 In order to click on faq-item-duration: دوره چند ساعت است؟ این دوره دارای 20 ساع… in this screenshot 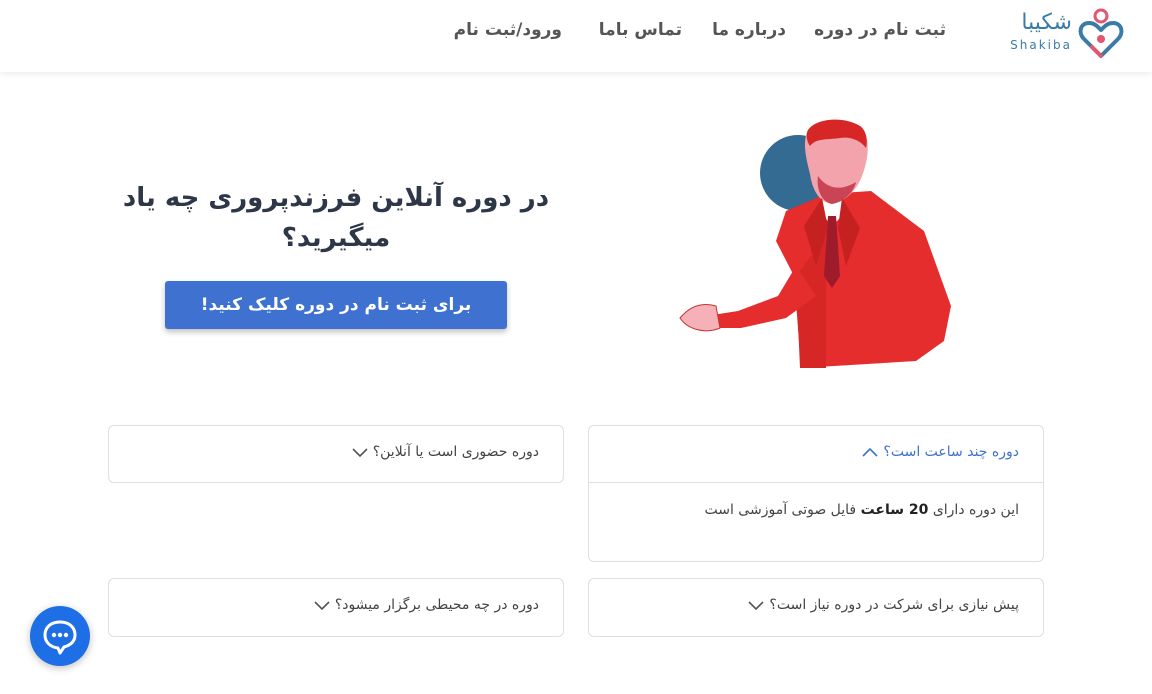, I will do `click(816, 493)`.